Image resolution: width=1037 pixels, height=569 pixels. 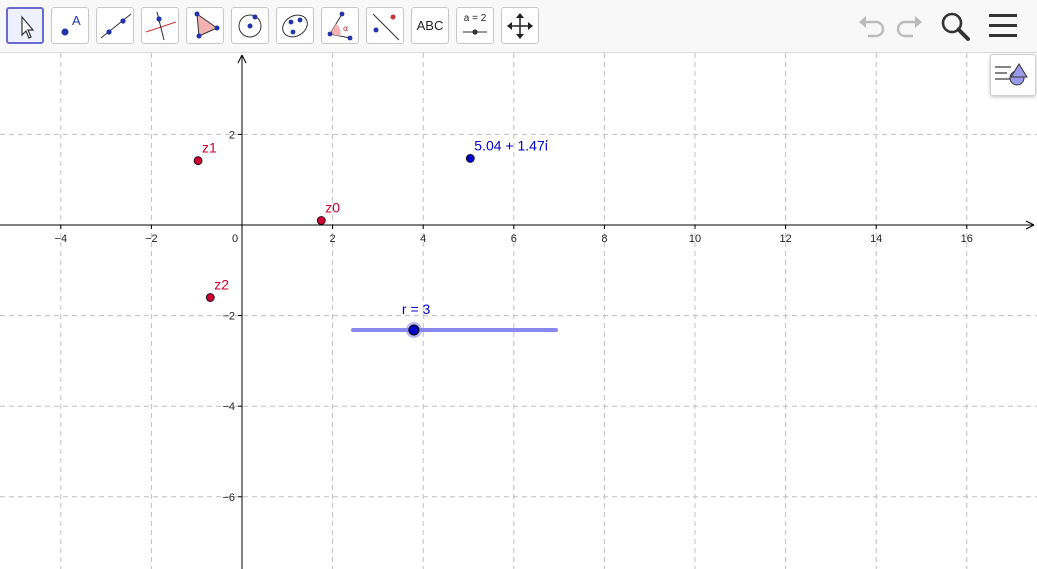 I want to click on point-label-z2: z2, so click(x=221, y=284).